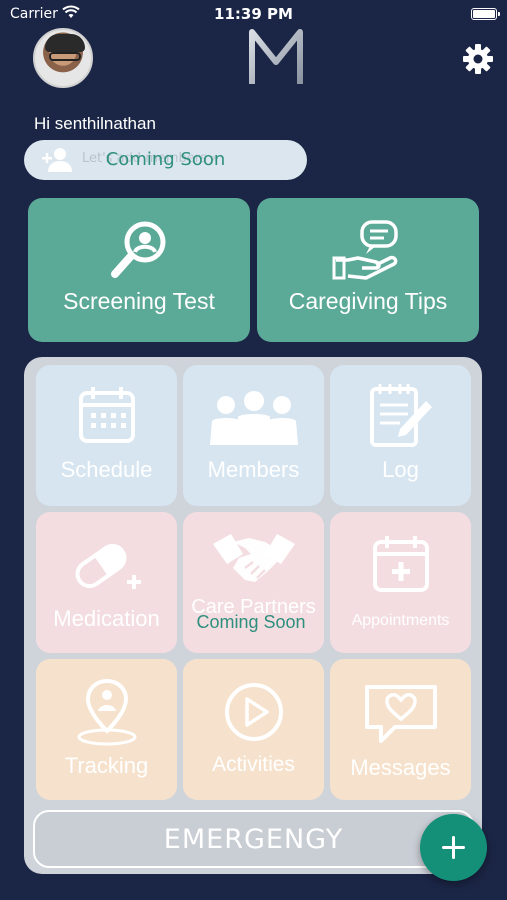  What do you see at coordinates (253, 418) in the screenshot?
I see `people-group-icon` at bounding box center [253, 418].